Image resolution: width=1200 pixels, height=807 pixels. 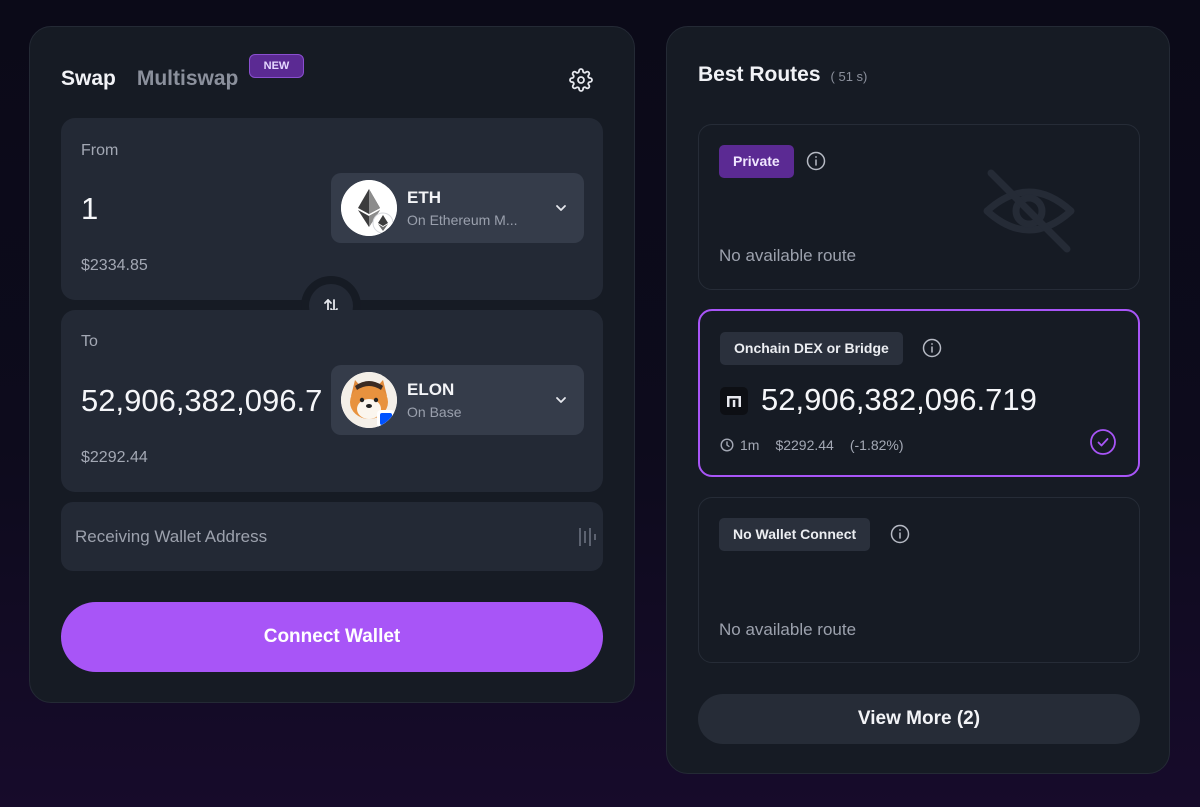 I want to click on wallet-address-field, so click(x=332, y=536).